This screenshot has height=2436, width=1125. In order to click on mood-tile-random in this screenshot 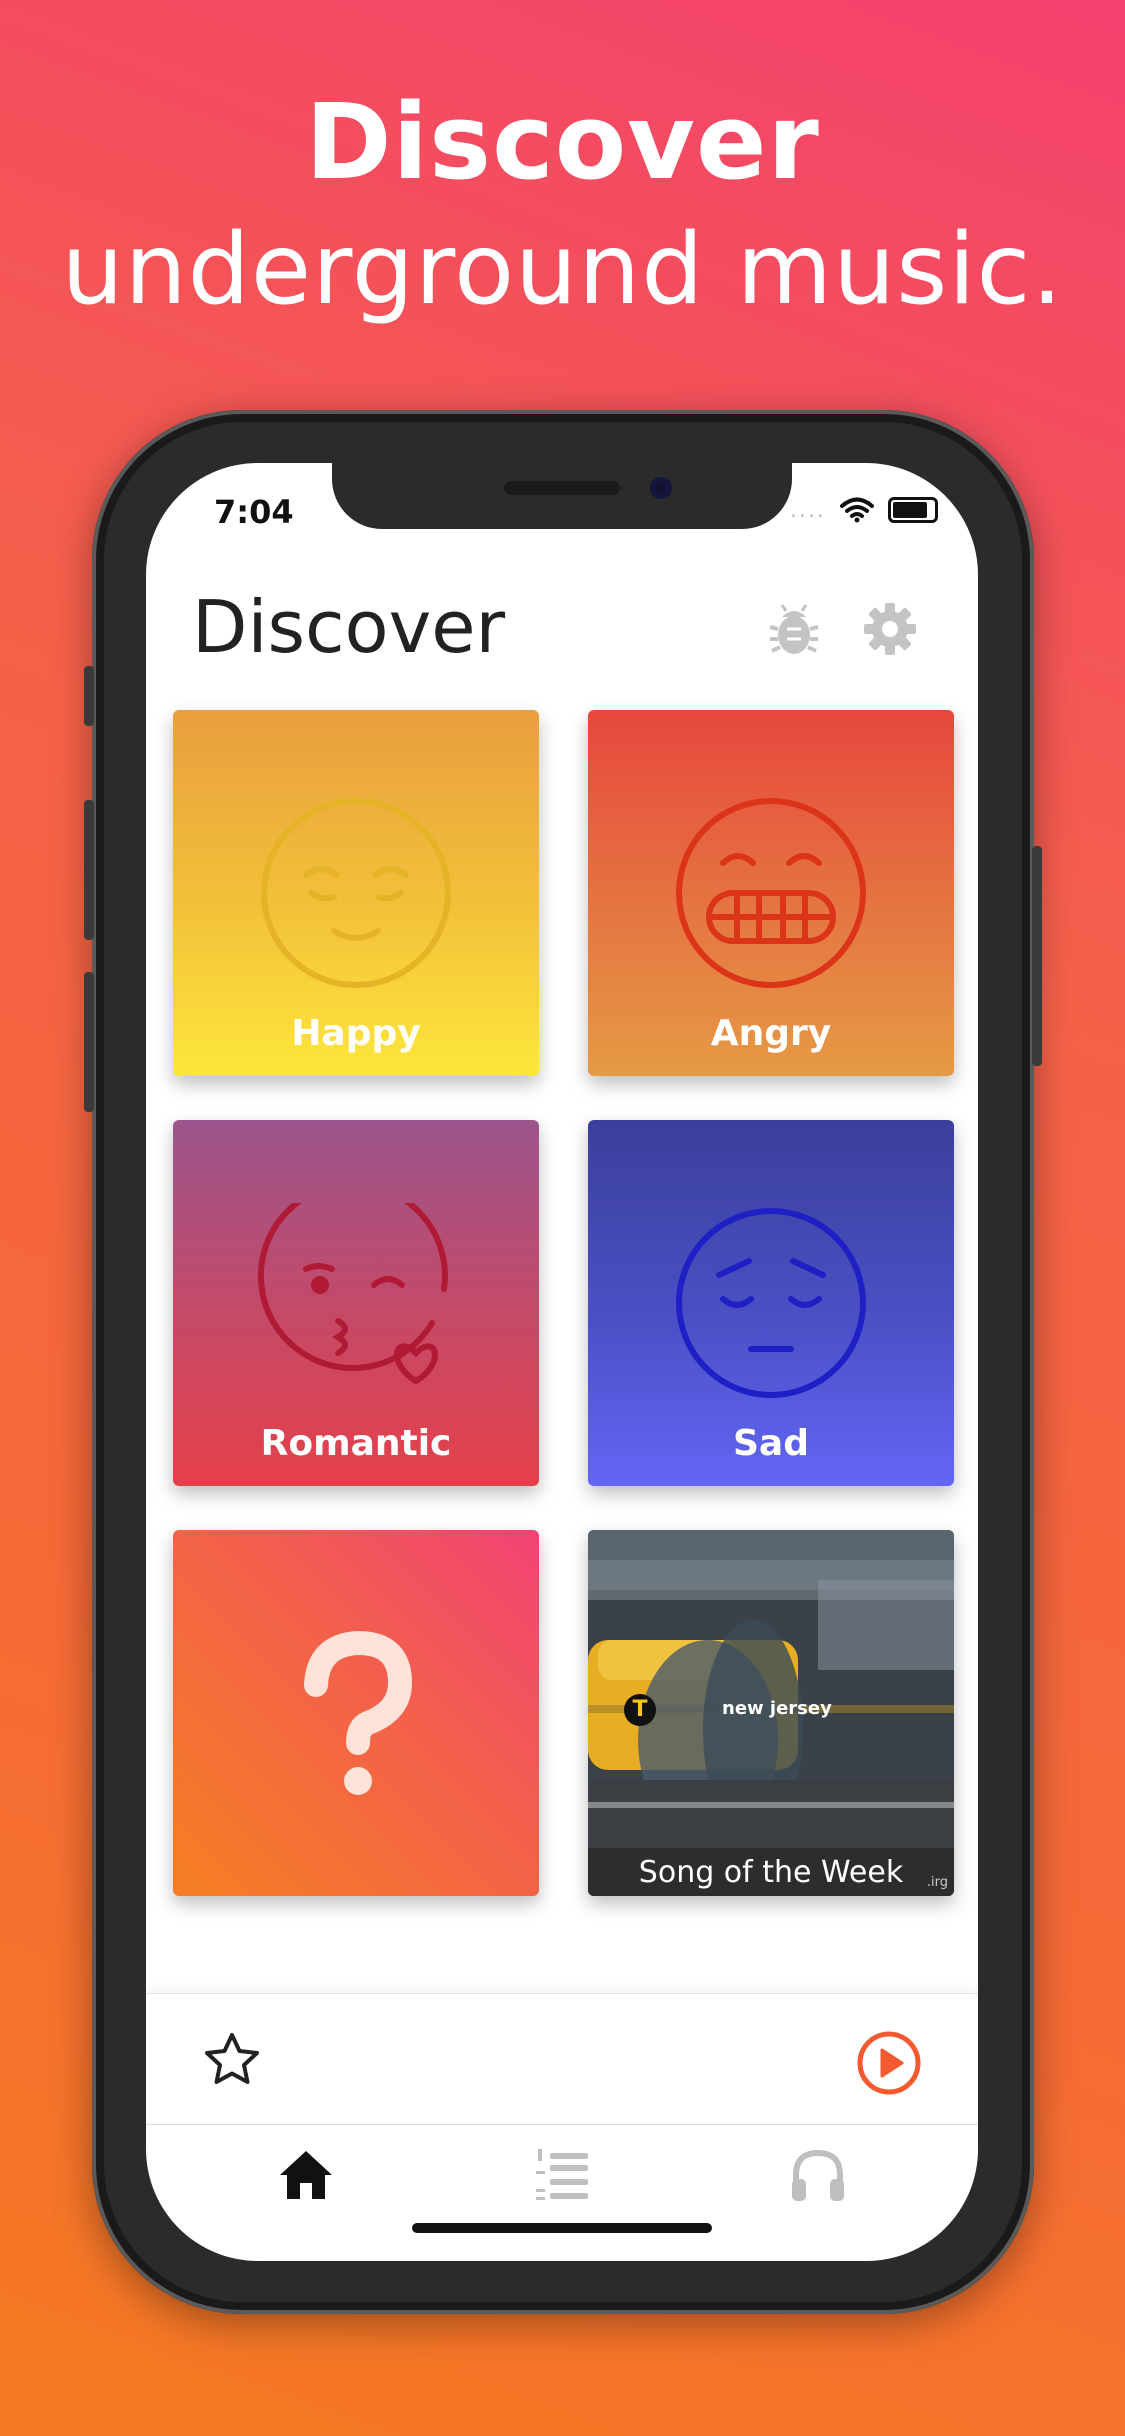, I will do `click(356, 1713)`.